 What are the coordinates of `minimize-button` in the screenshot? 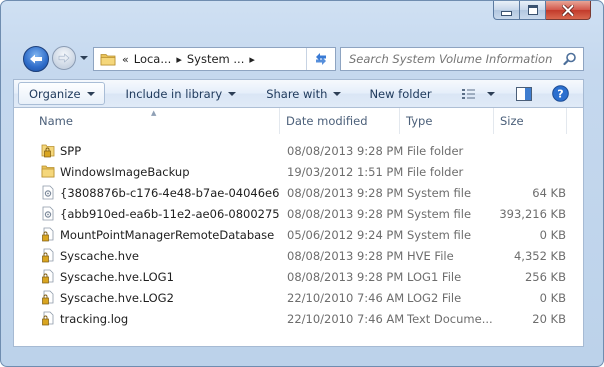 It's located at (506, 10).